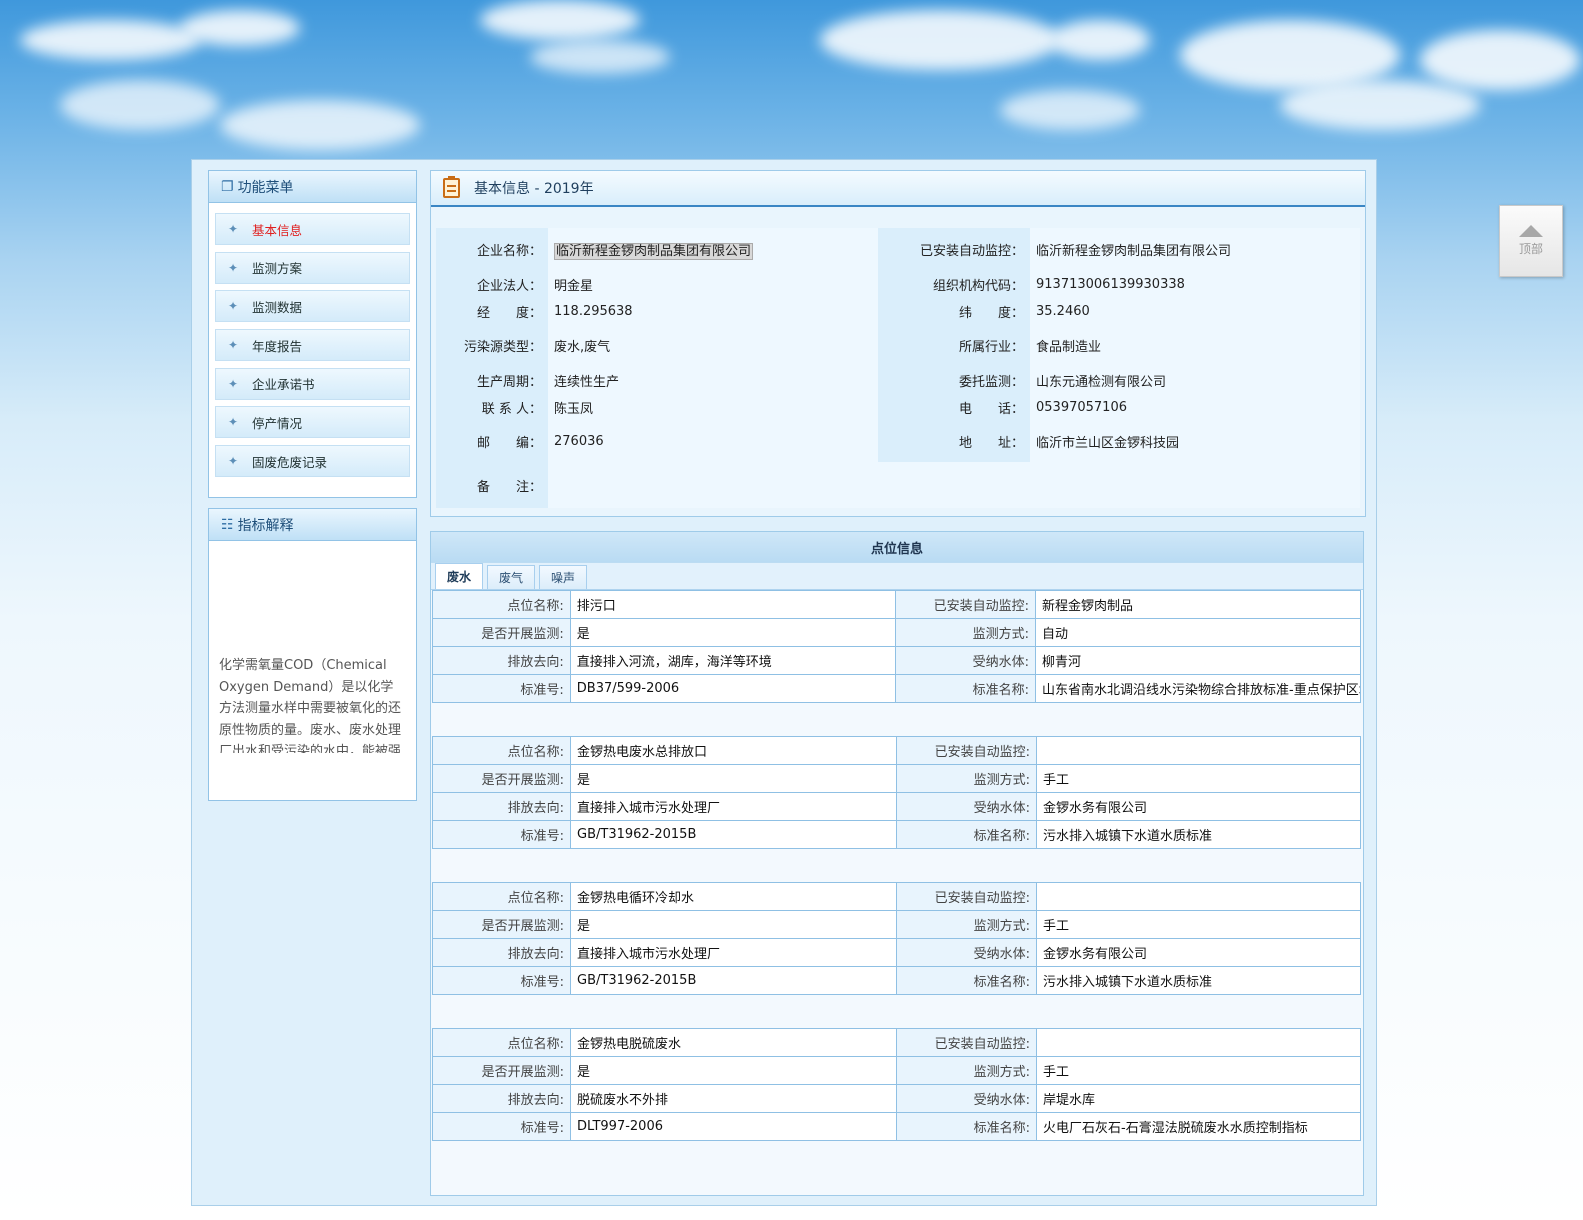 Image resolution: width=1583 pixels, height=1220 pixels. What do you see at coordinates (1198, 604) in the screenshot?
I see `point-value: 新程金锣肉制品` at bounding box center [1198, 604].